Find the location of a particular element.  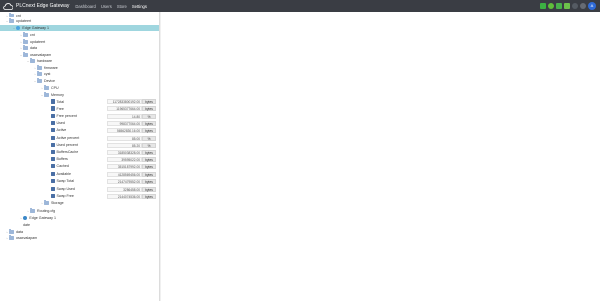

tree-data-item: Cached is located at coordinates (58, 166).